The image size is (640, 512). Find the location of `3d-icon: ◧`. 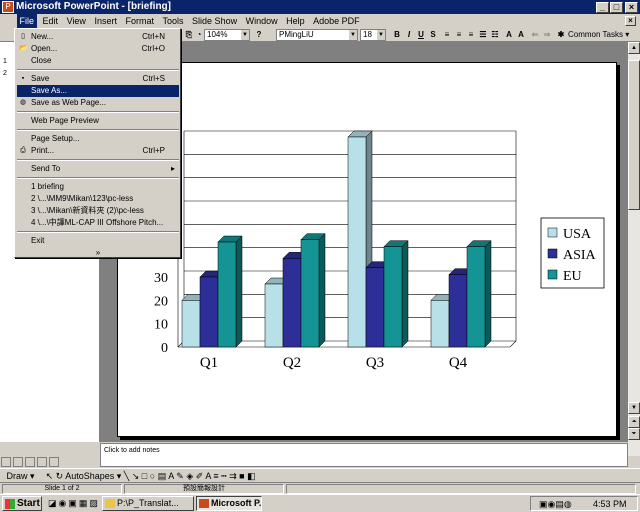

3d-icon: ◧ is located at coordinates (251, 476).